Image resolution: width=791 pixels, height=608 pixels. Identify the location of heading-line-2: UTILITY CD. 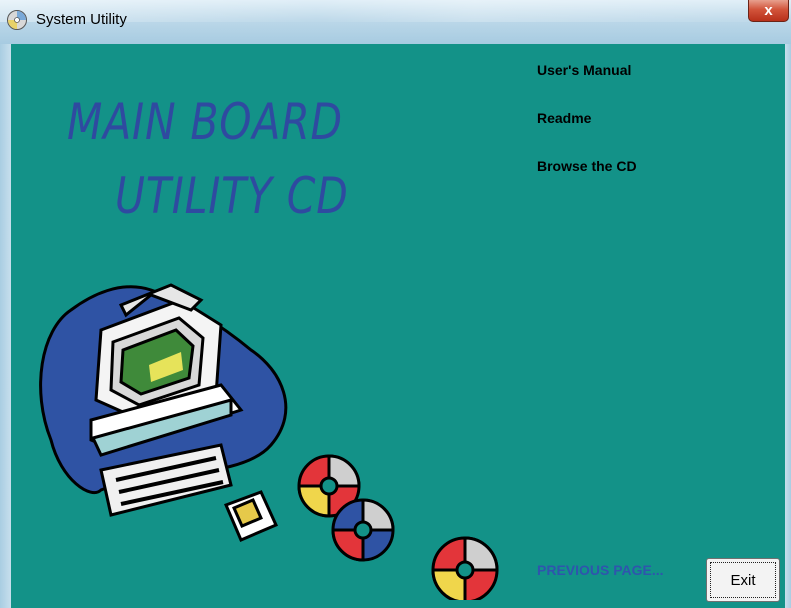
(232, 196).